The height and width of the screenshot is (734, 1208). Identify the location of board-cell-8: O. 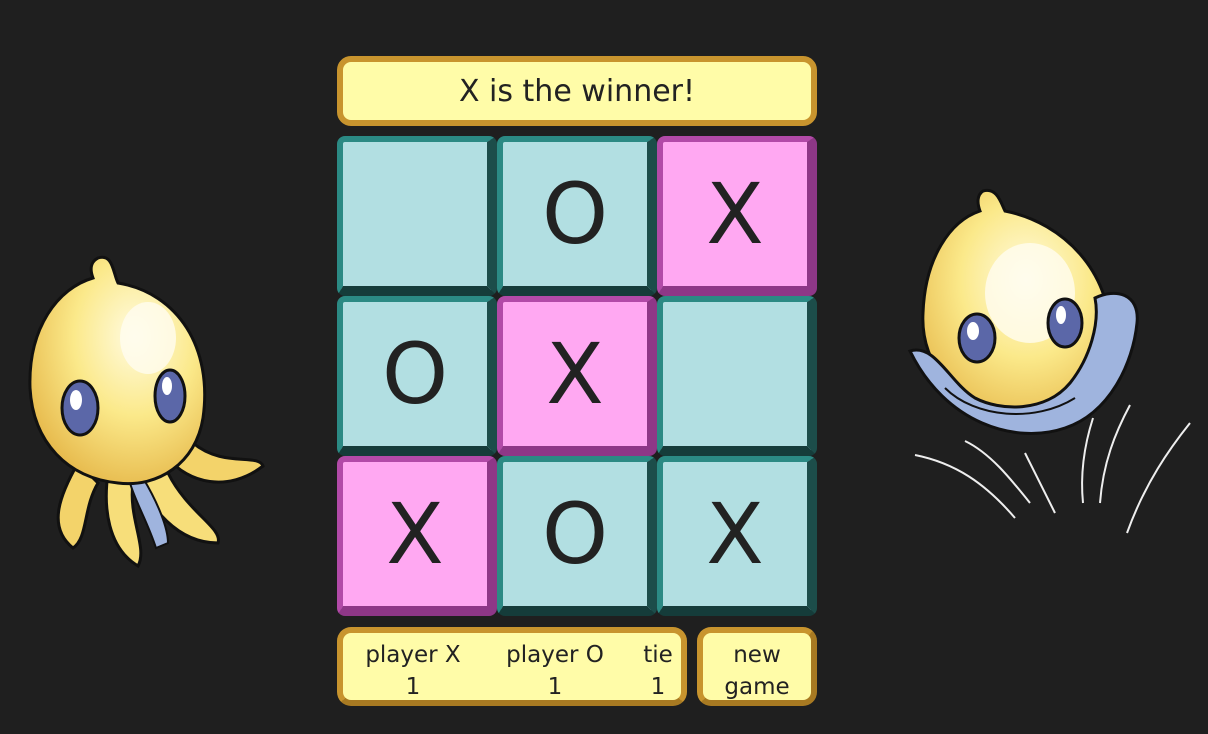
(577, 536).